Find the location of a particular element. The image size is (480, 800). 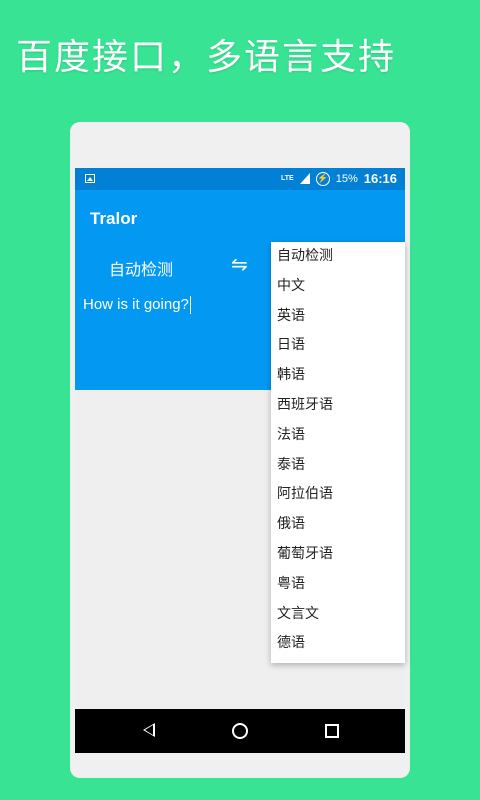

input-text-value: How is it going? is located at coordinates (136, 304).